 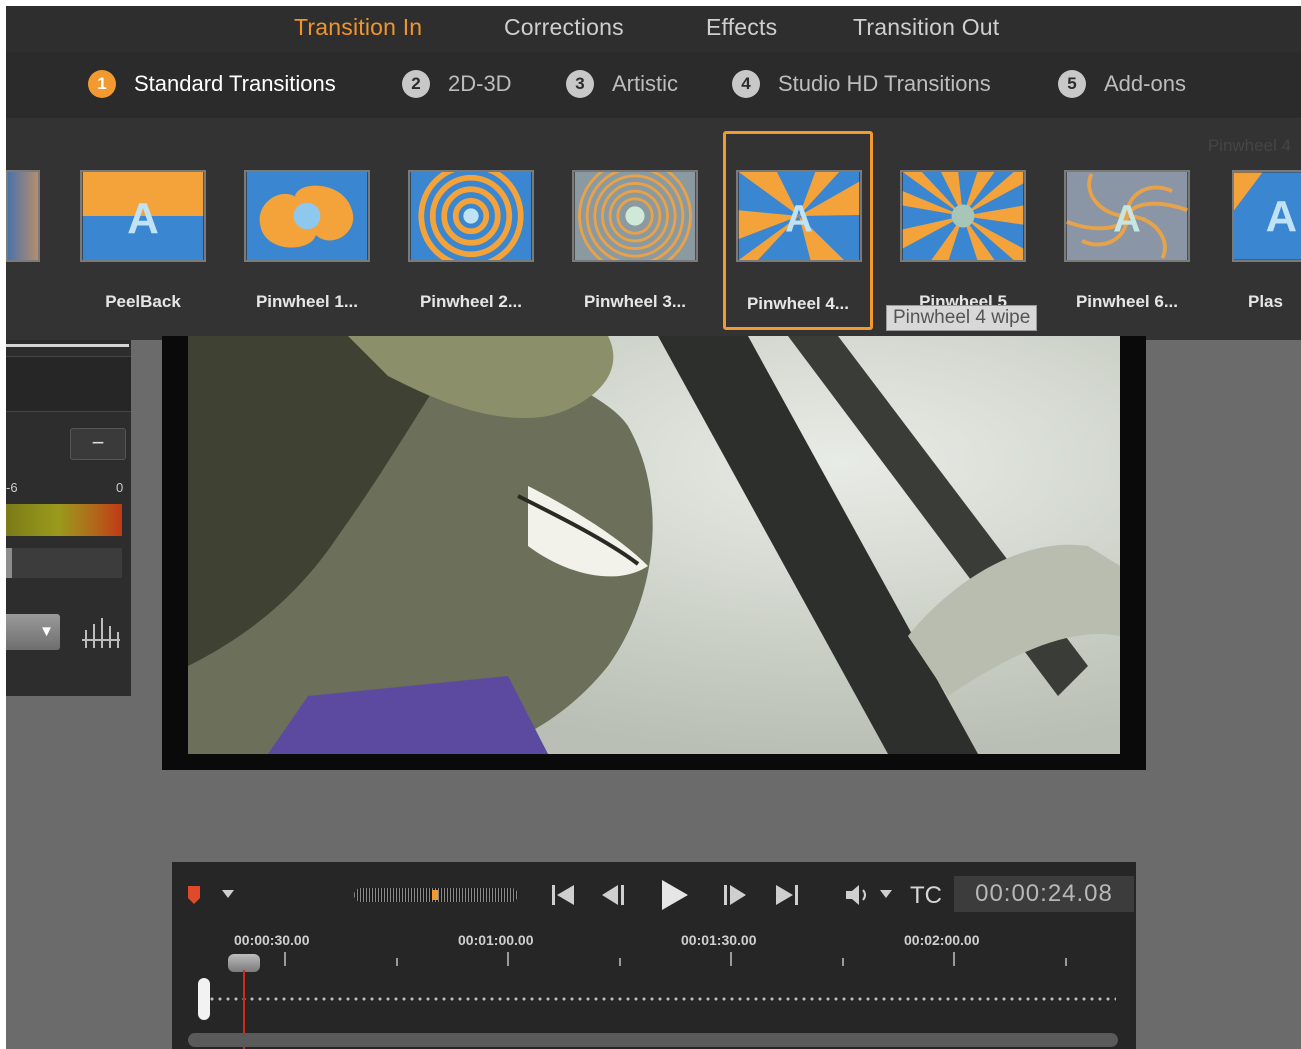 I want to click on ruler-tick-label: 00:01:30.00, so click(x=719, y=940).